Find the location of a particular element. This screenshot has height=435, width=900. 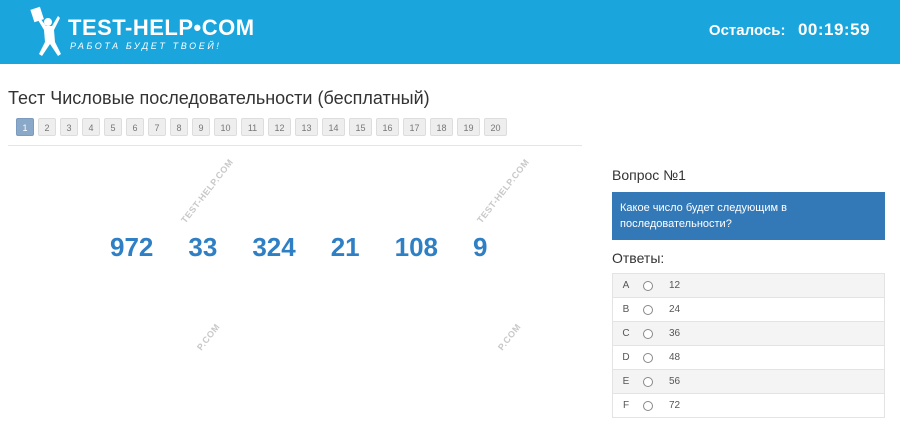

logo-subtitle: РАБОТА БУДЕТ ТВОЕЙ! is located at coordinates (146, 46).